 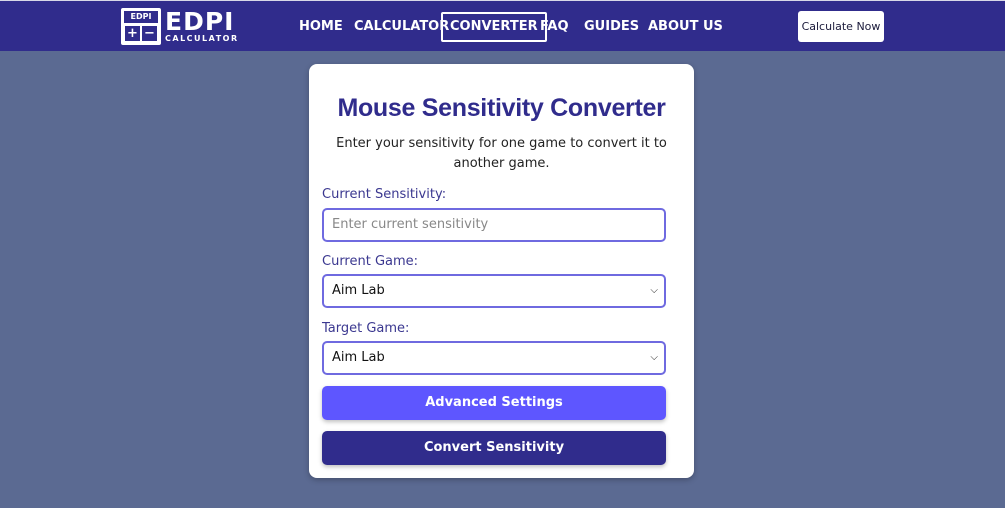 What do you see at coordinates (321, 27) in the screenshot?
I see `nav-item-home: HOME` at bounding box center [321, 27].